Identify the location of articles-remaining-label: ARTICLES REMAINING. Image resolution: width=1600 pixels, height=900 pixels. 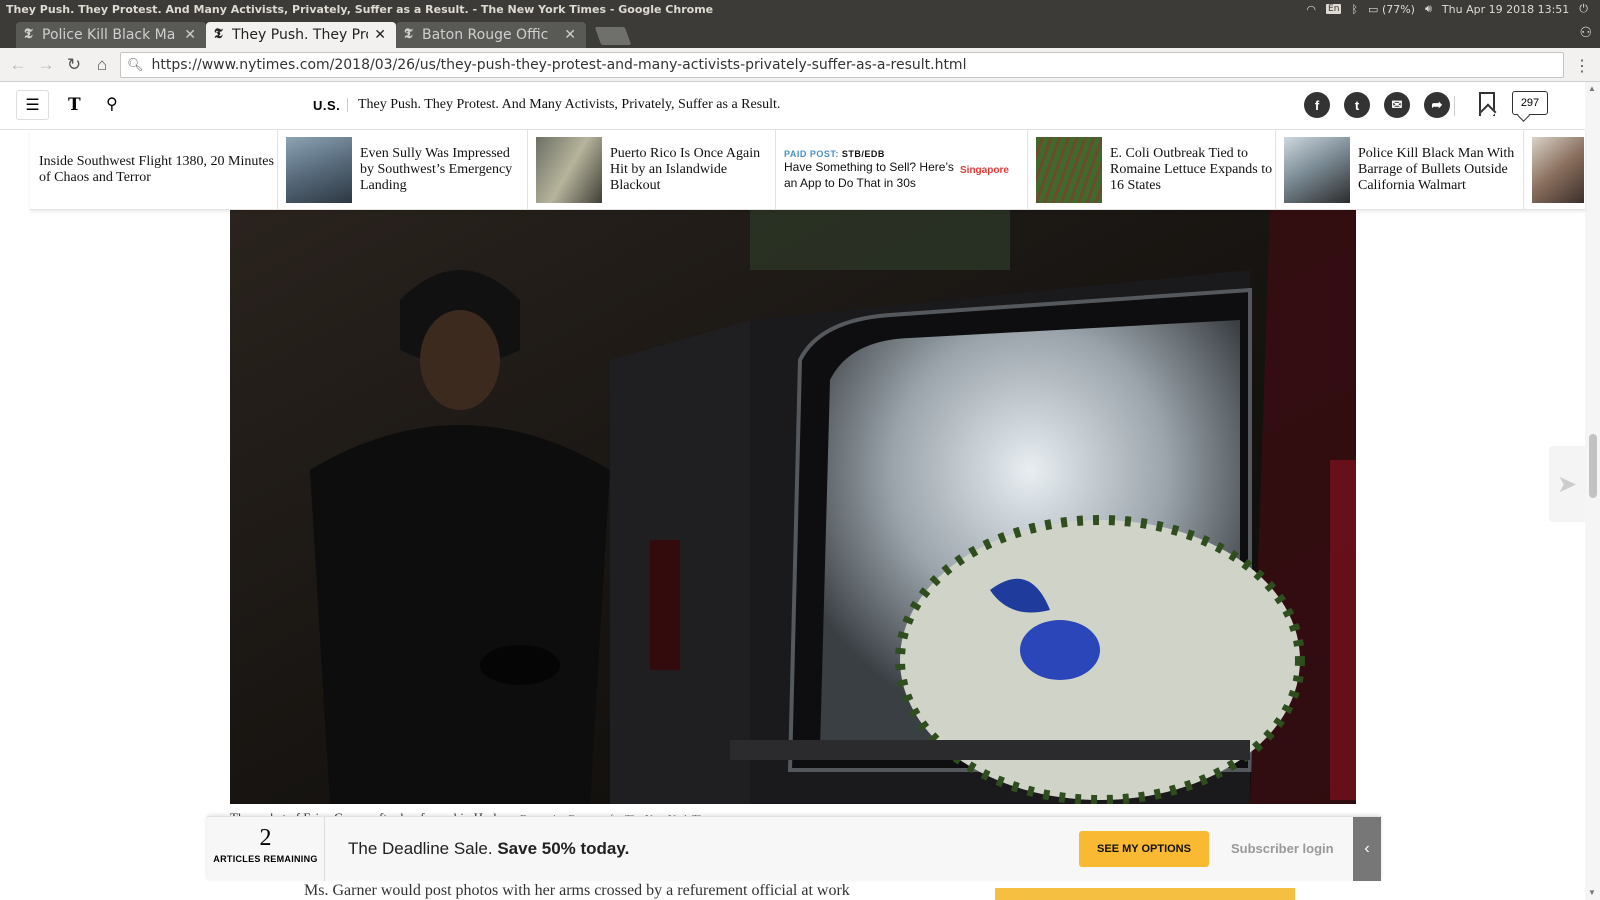
(265, 859).